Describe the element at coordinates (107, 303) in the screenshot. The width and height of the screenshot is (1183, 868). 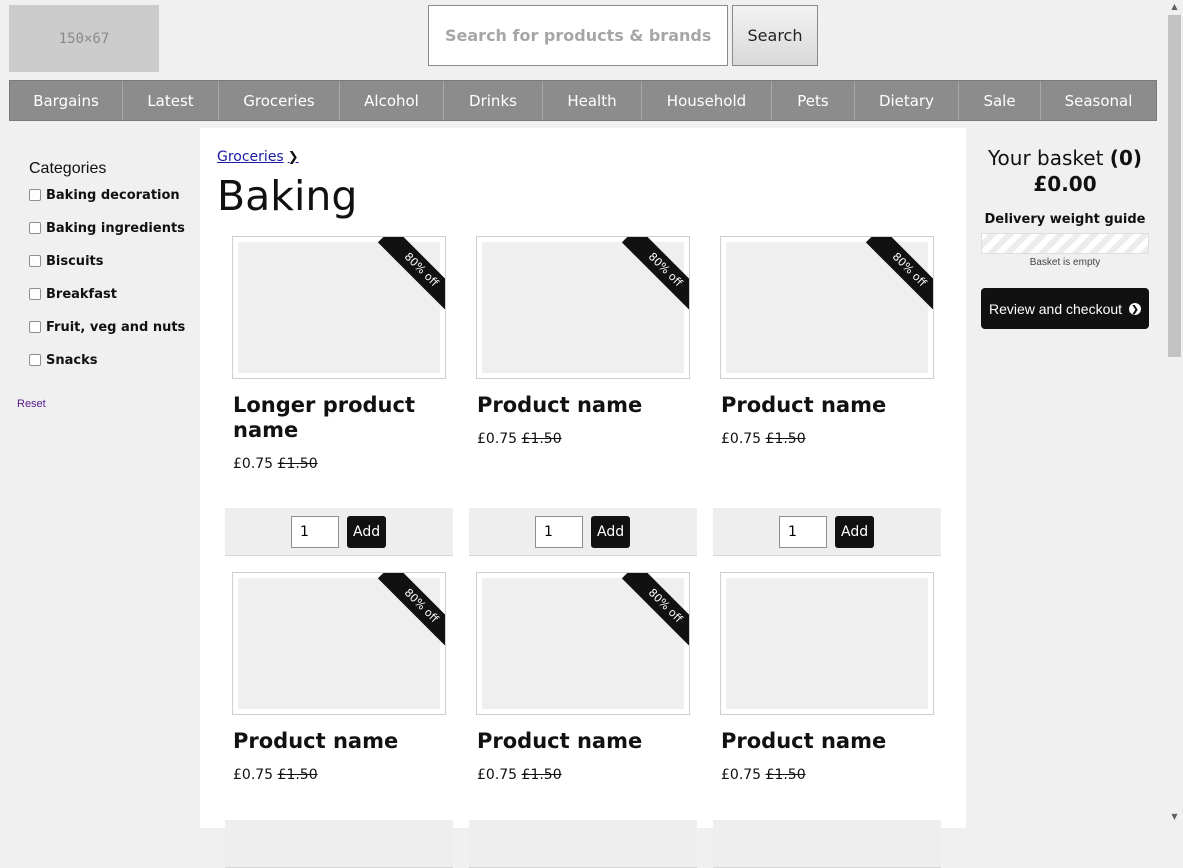
I see `category-filter-breakfast: Breakfast` at that location.